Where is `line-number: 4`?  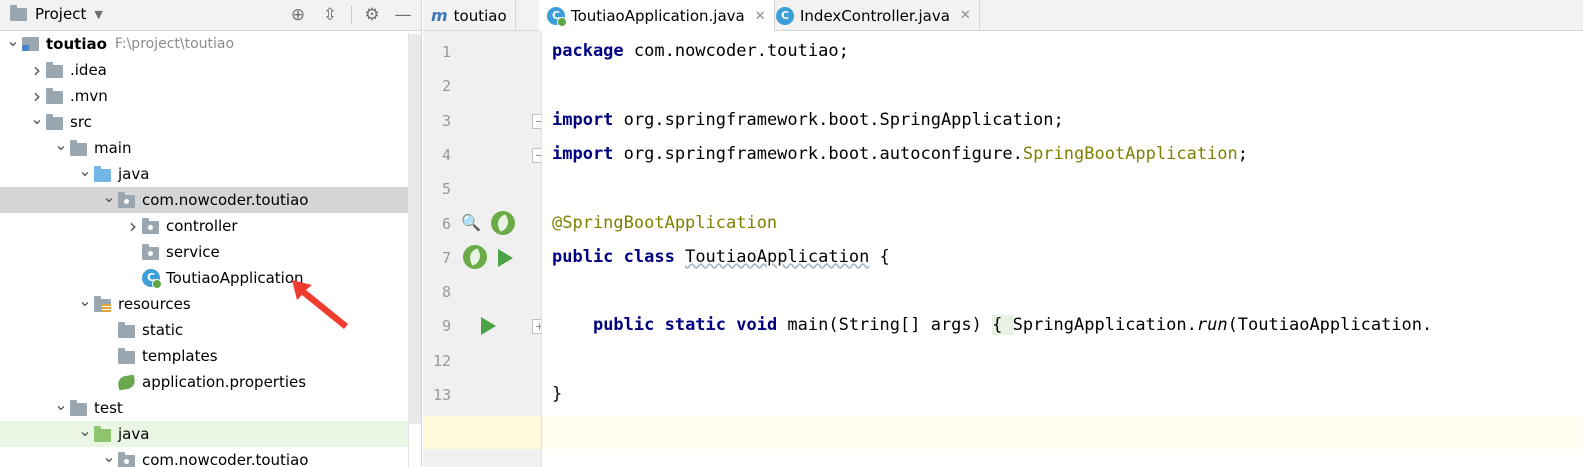 line-number: 4 is located at coordinates (446, 154).